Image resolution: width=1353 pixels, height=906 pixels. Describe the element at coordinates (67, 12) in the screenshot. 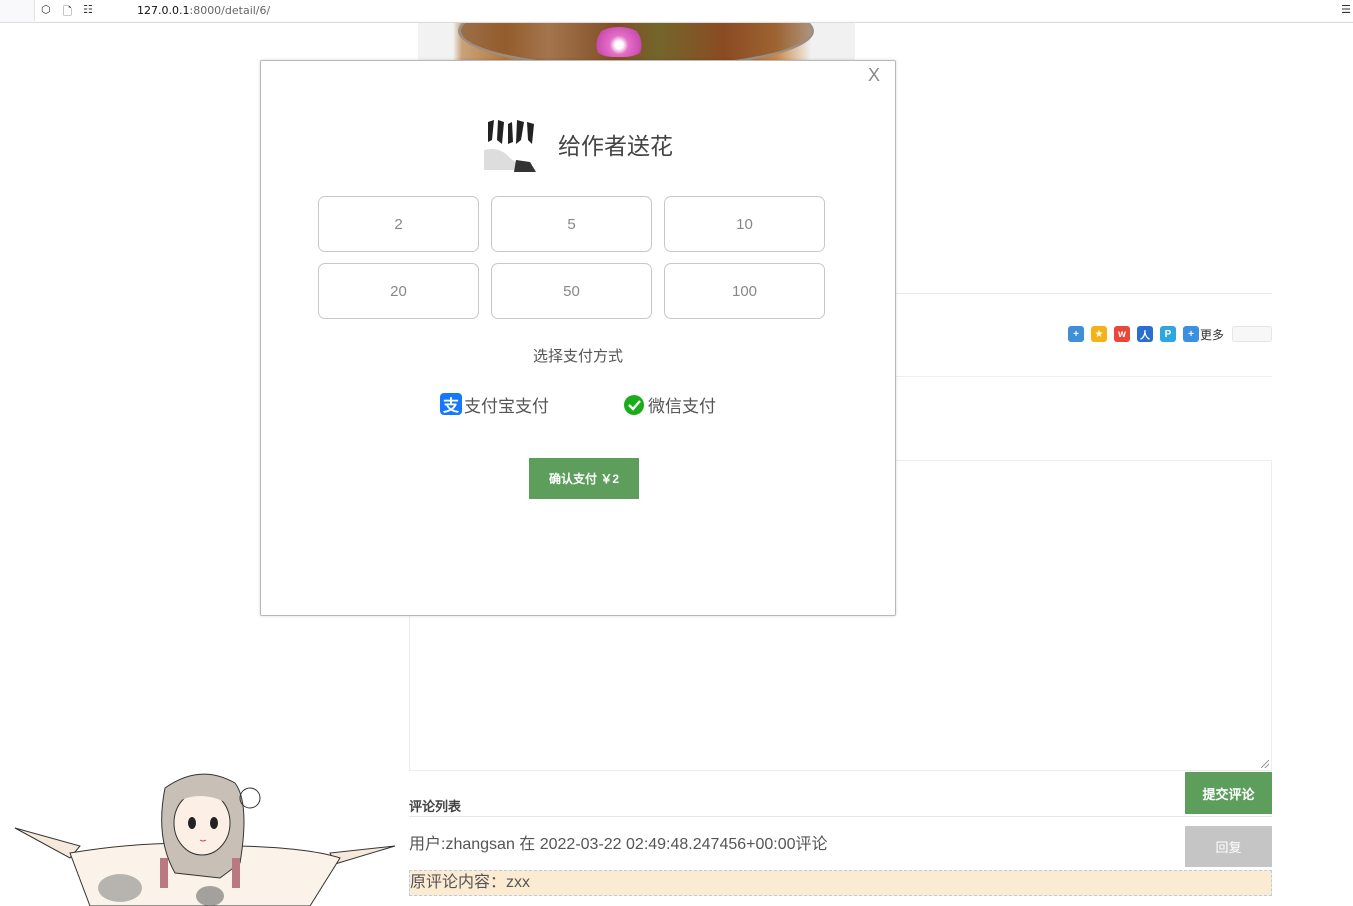

I see `page-icon: 🗋` at that location.